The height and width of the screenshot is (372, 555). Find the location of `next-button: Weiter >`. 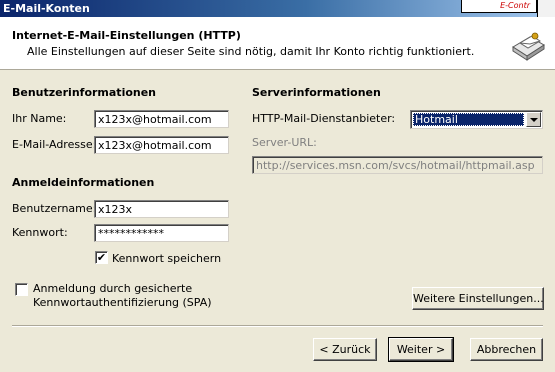

next-button: Weiter > is located at coordinates (421, 349).